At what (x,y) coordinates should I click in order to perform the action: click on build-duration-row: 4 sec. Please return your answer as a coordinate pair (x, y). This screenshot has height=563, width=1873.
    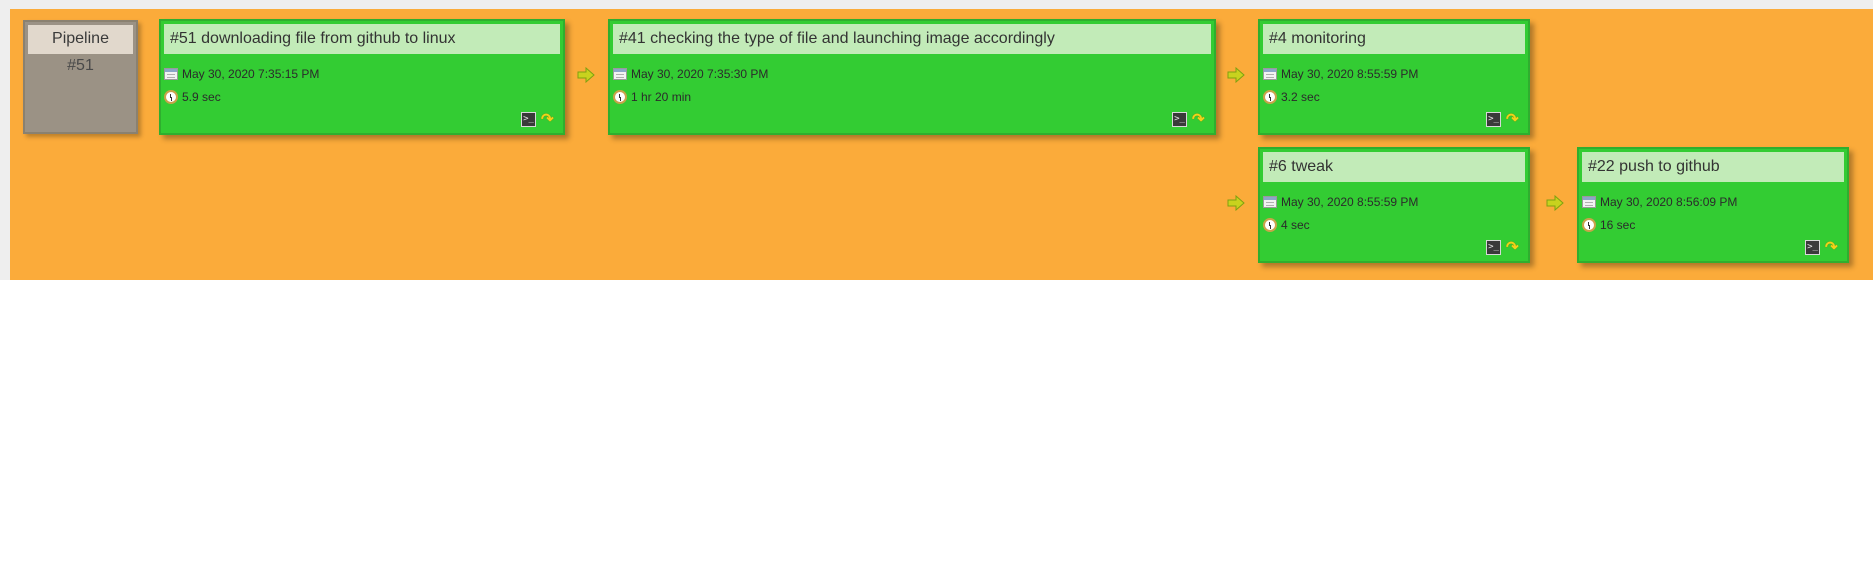
    Looking at the image, I should click on (1286, 225).